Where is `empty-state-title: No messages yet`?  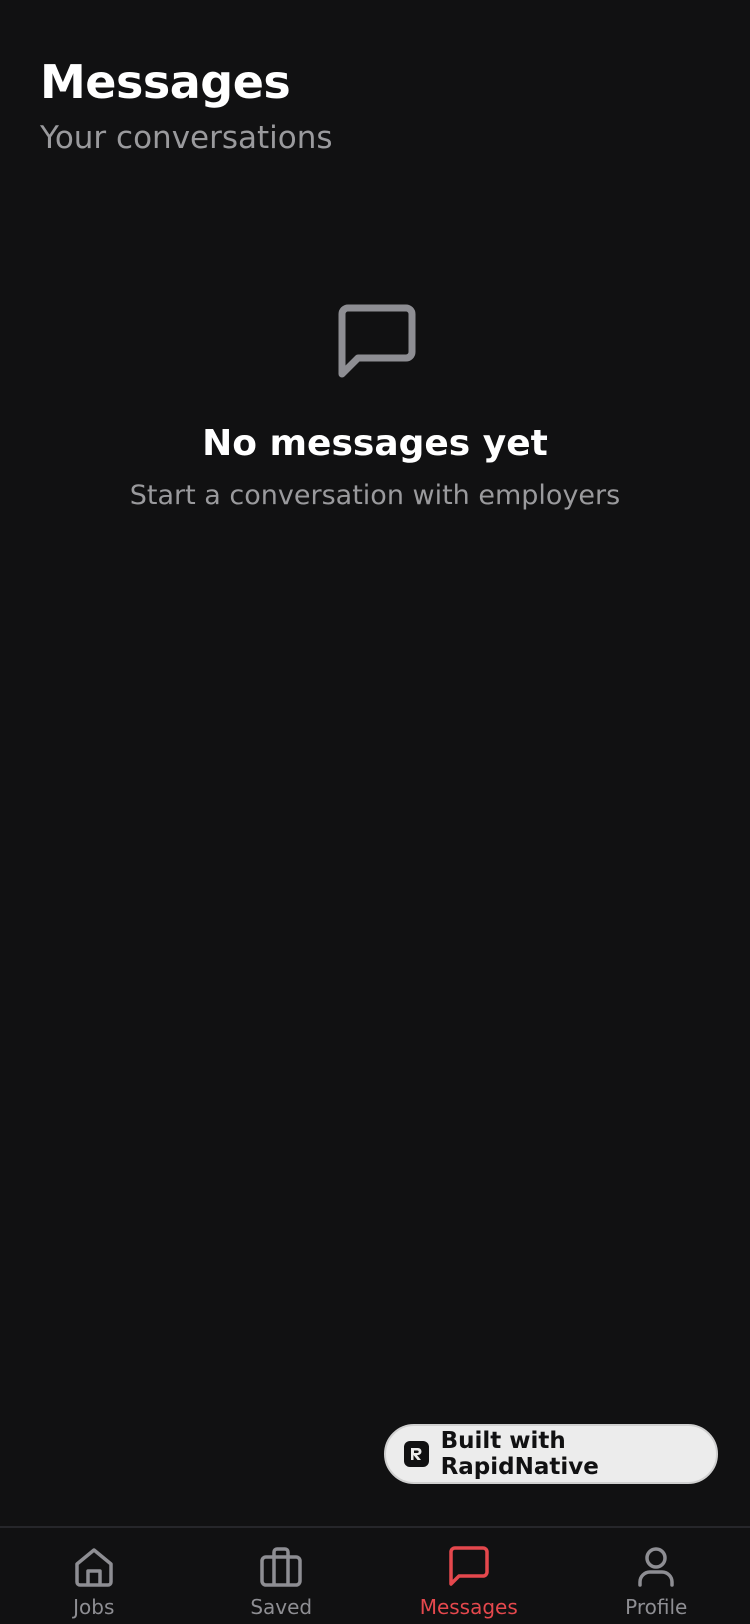 empty-state-title: No messages yet is located at coordinates (375, 443).